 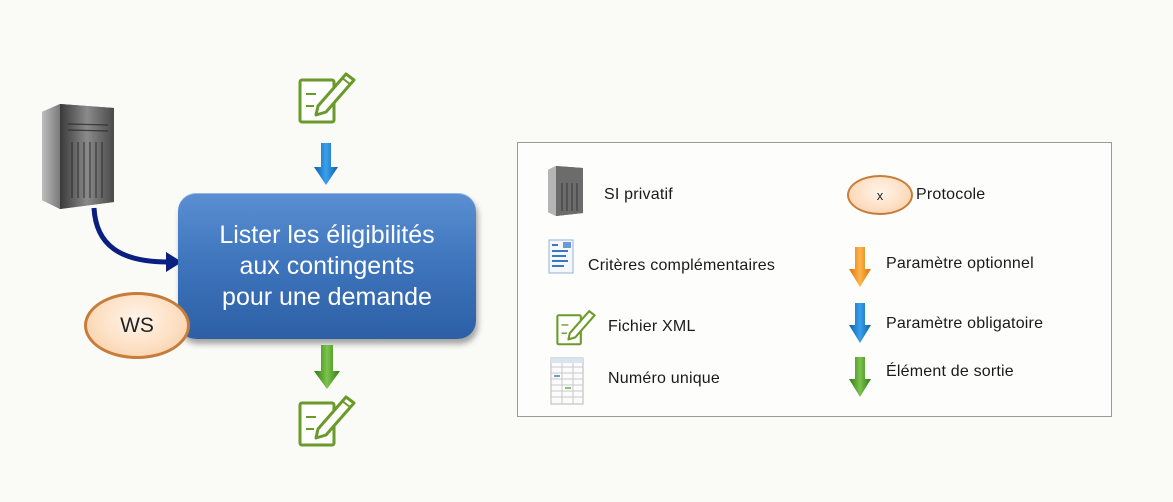 What do you see at coordinates (136, 239) in the screenshot?
I see `server-connector-arrow` at bounding box center [136, 239].